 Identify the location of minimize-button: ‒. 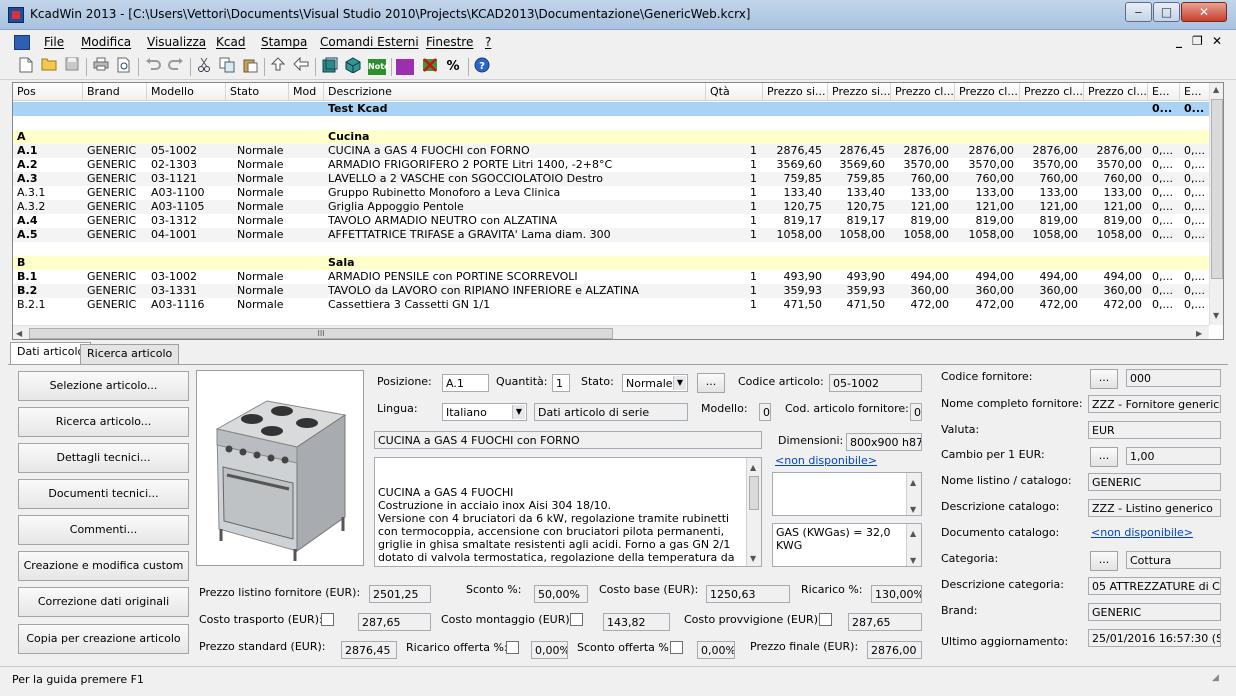
(1138, 12).